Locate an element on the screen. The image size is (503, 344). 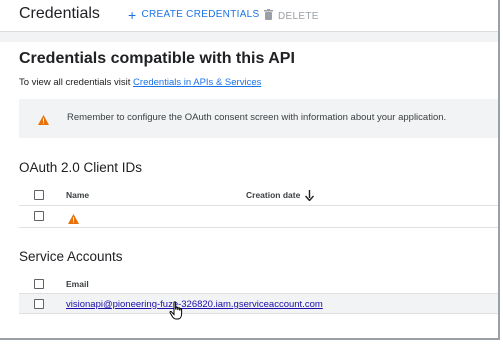
page-header: Credentials + CREATE CREDENTIALS DELETE is located at coordinates (249, 16).